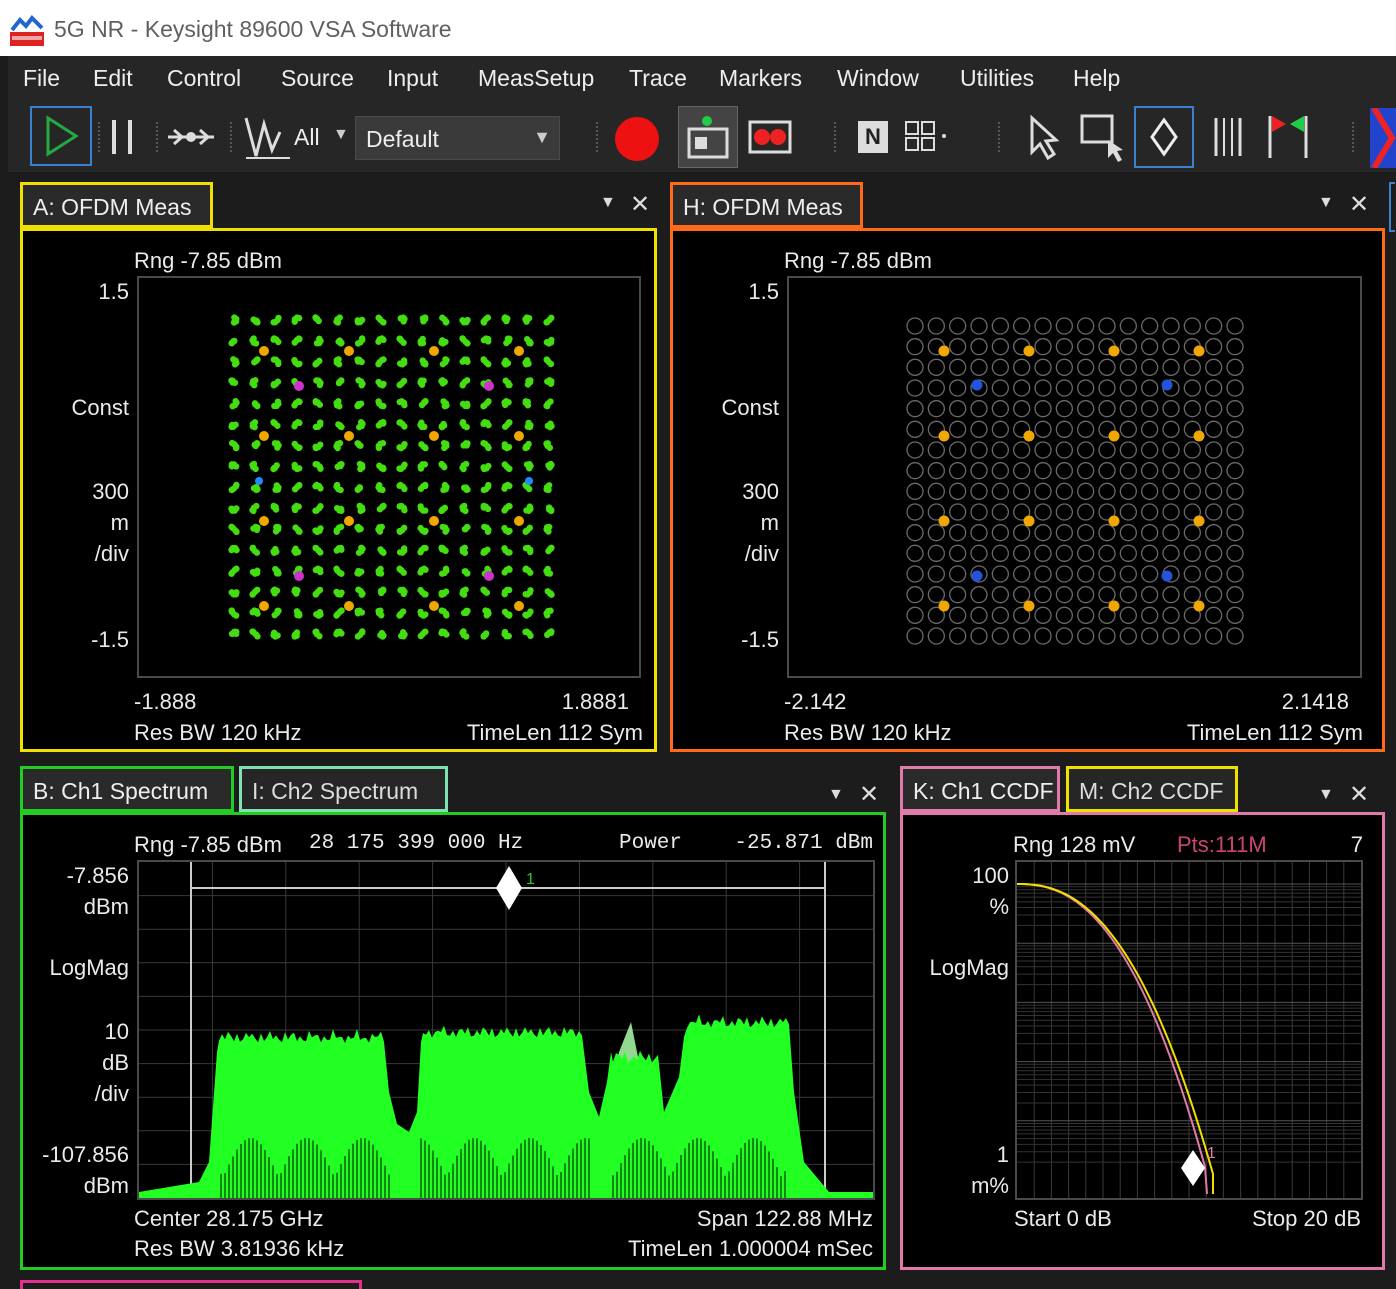  Describe the element at coordinates (1044, 138) in the screenshot. I see `pointer-icon` at that location.